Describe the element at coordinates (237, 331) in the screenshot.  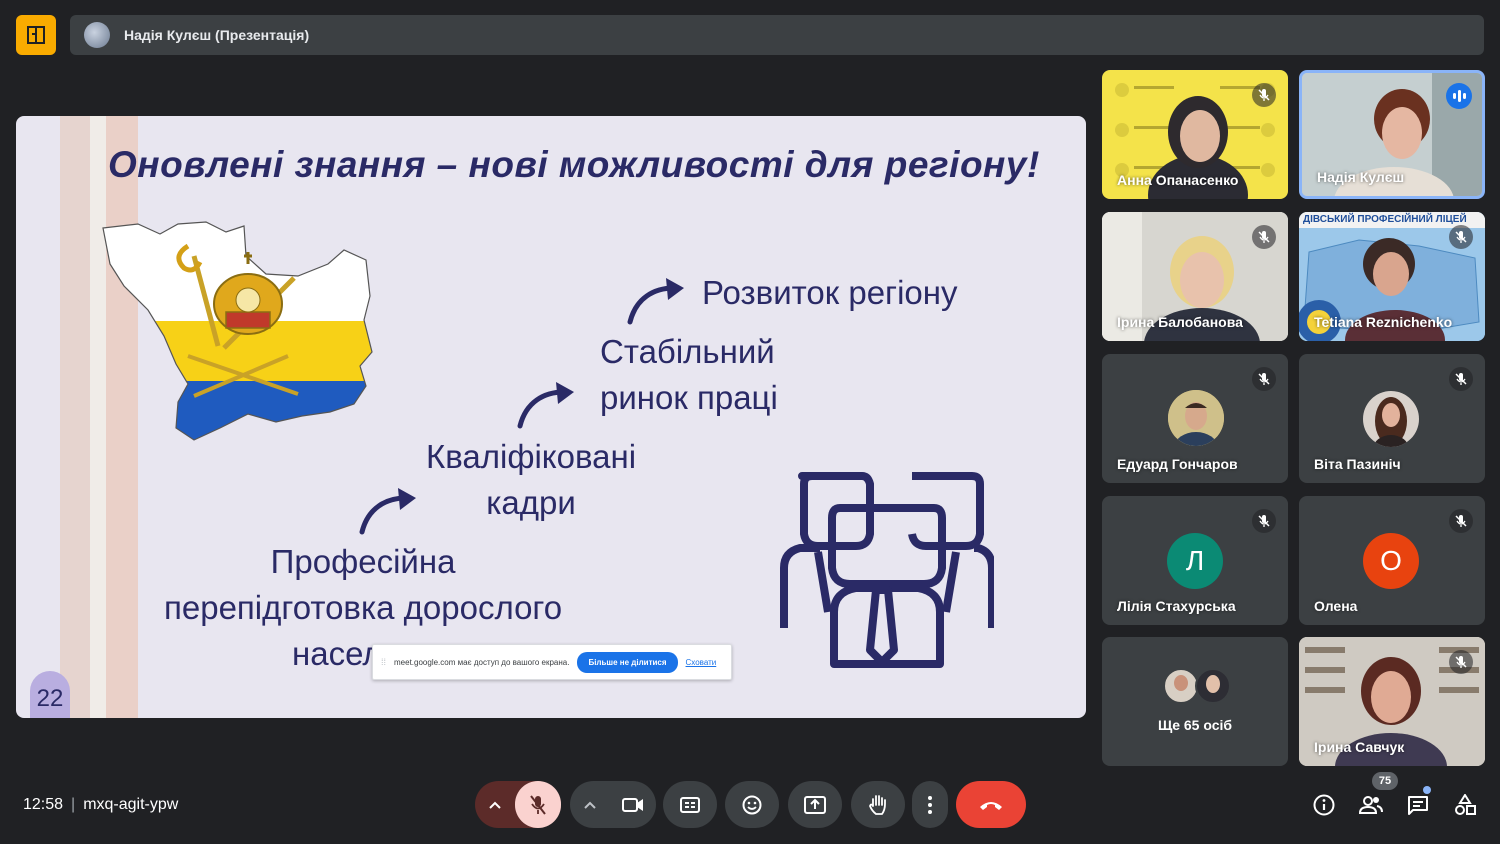
I see `region-map-icon` at that location.